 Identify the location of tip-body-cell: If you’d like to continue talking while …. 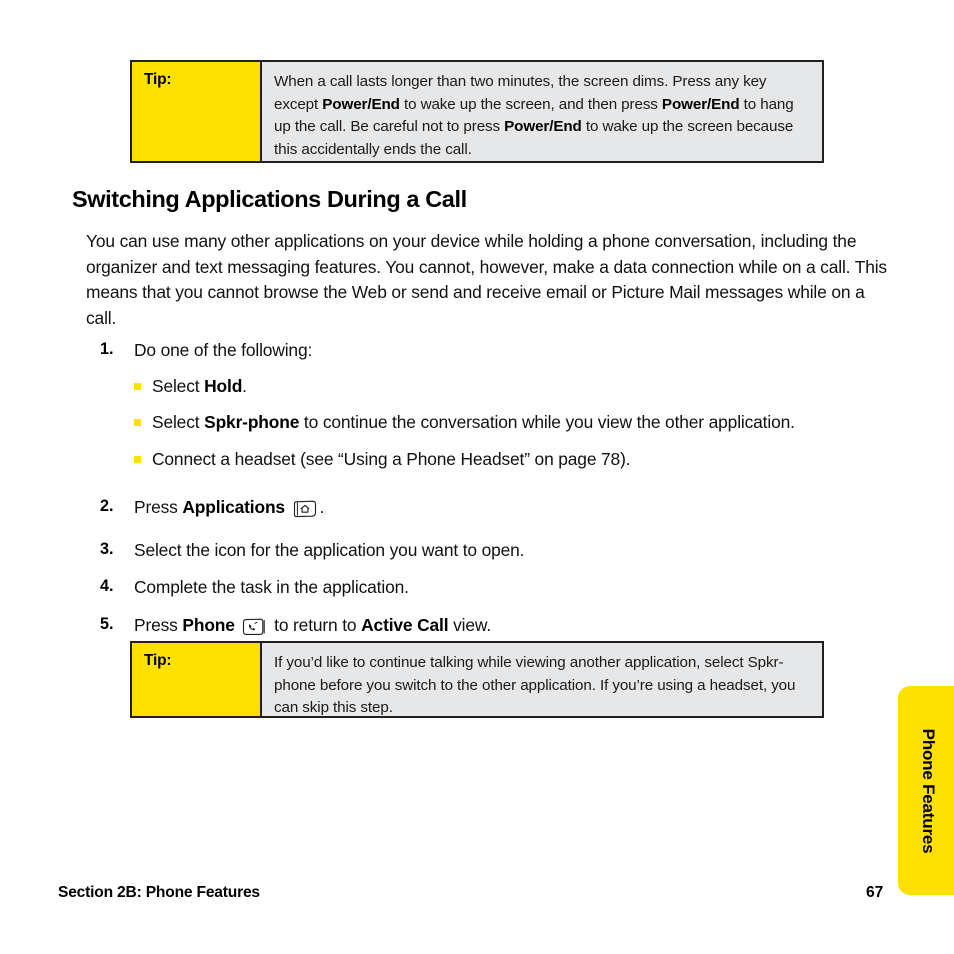
(542, 679).